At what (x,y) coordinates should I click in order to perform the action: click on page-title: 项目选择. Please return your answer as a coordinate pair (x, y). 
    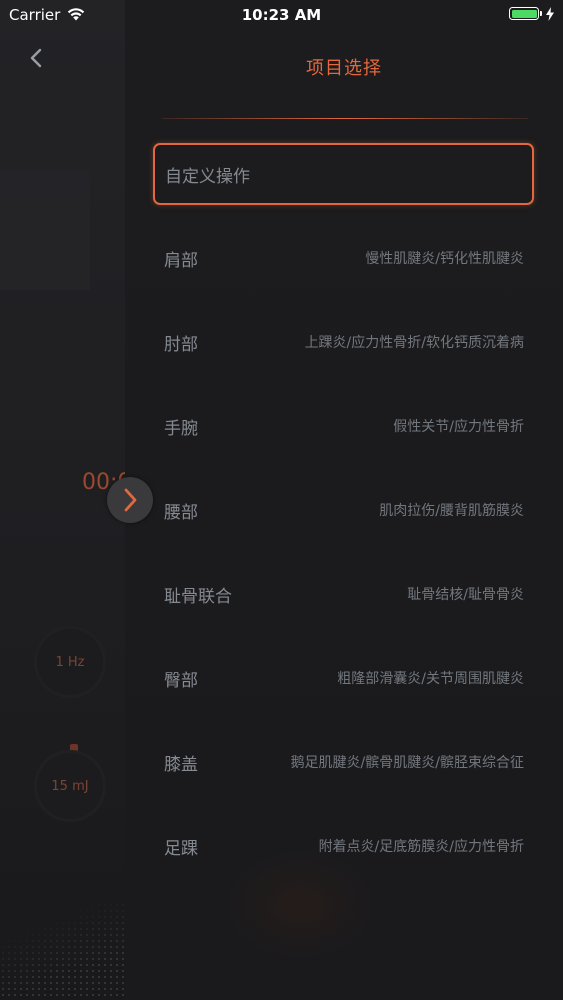
    Looking at the image, I should click on (344, 68).